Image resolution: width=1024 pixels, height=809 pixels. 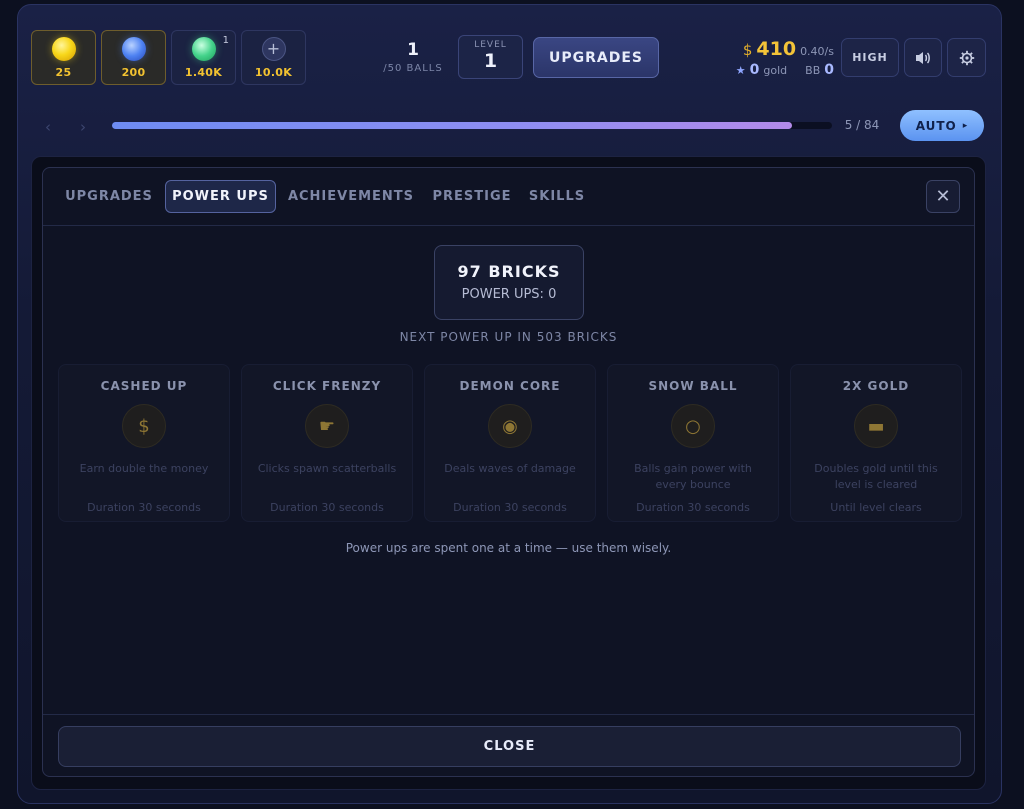 What do you see at coordinates (225, 40) in the screenshot?
I see `ball-count-badge: 1` at bounding box center [225, 40].